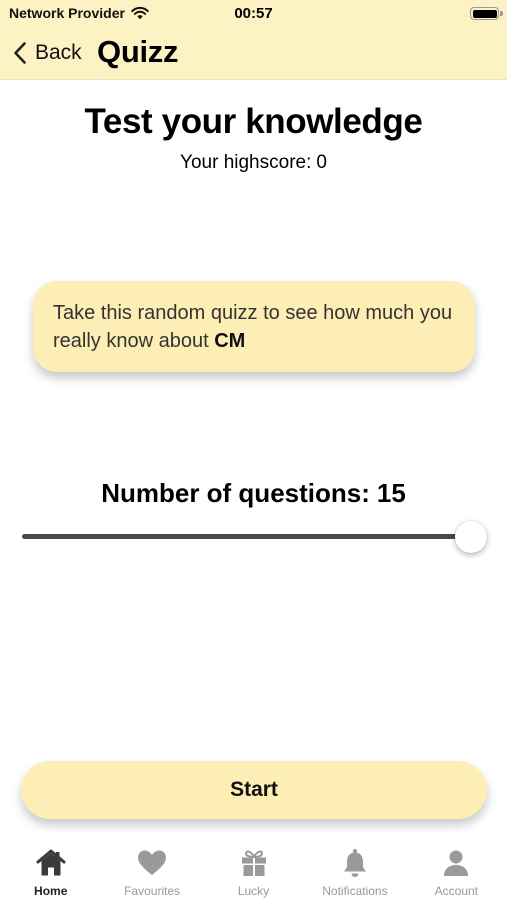 The width and height of the screenshot is (507, 900). Describe the element at coordinates (391, 493) in the screenshot. I see `questions-count-value: 15` at that location.